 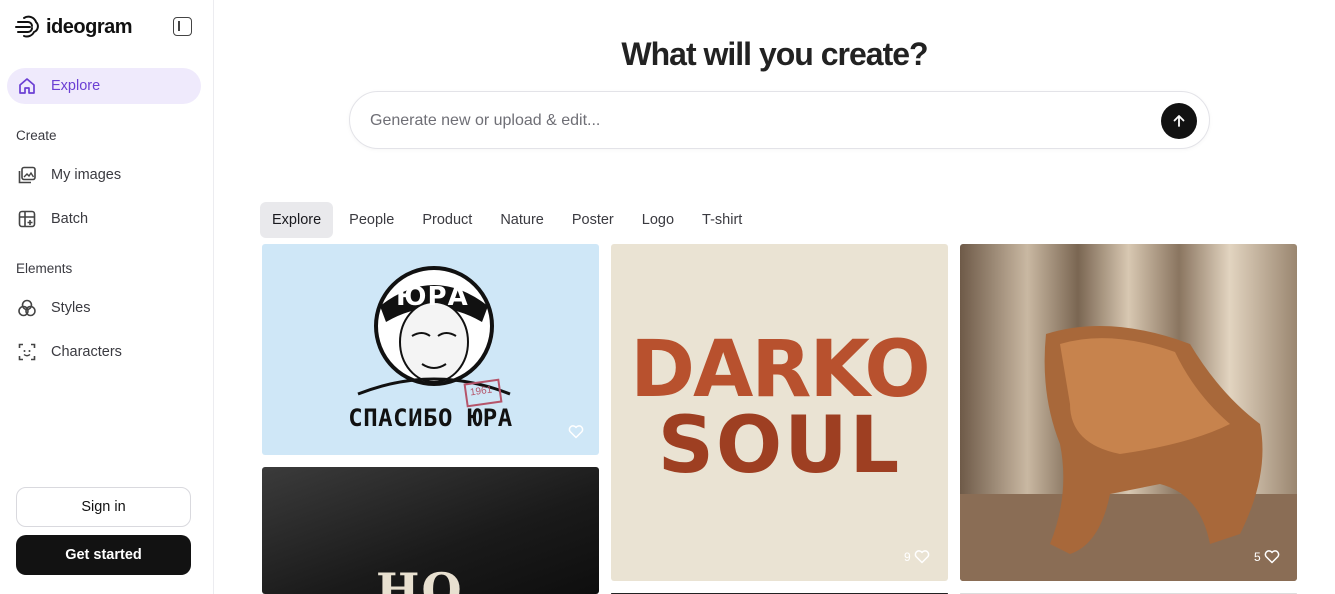 I want to click on brand-name: ideogram, so click(x=89, y=26).